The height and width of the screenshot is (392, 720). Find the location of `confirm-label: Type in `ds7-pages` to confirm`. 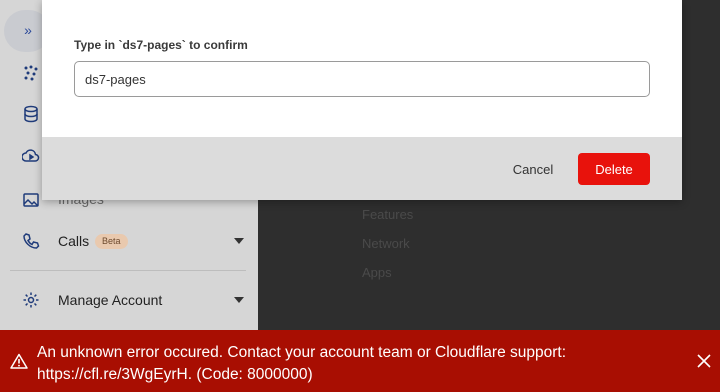

confirm-label: Type in `ds7-pages` to confirm is located at coordinates (161, 45).